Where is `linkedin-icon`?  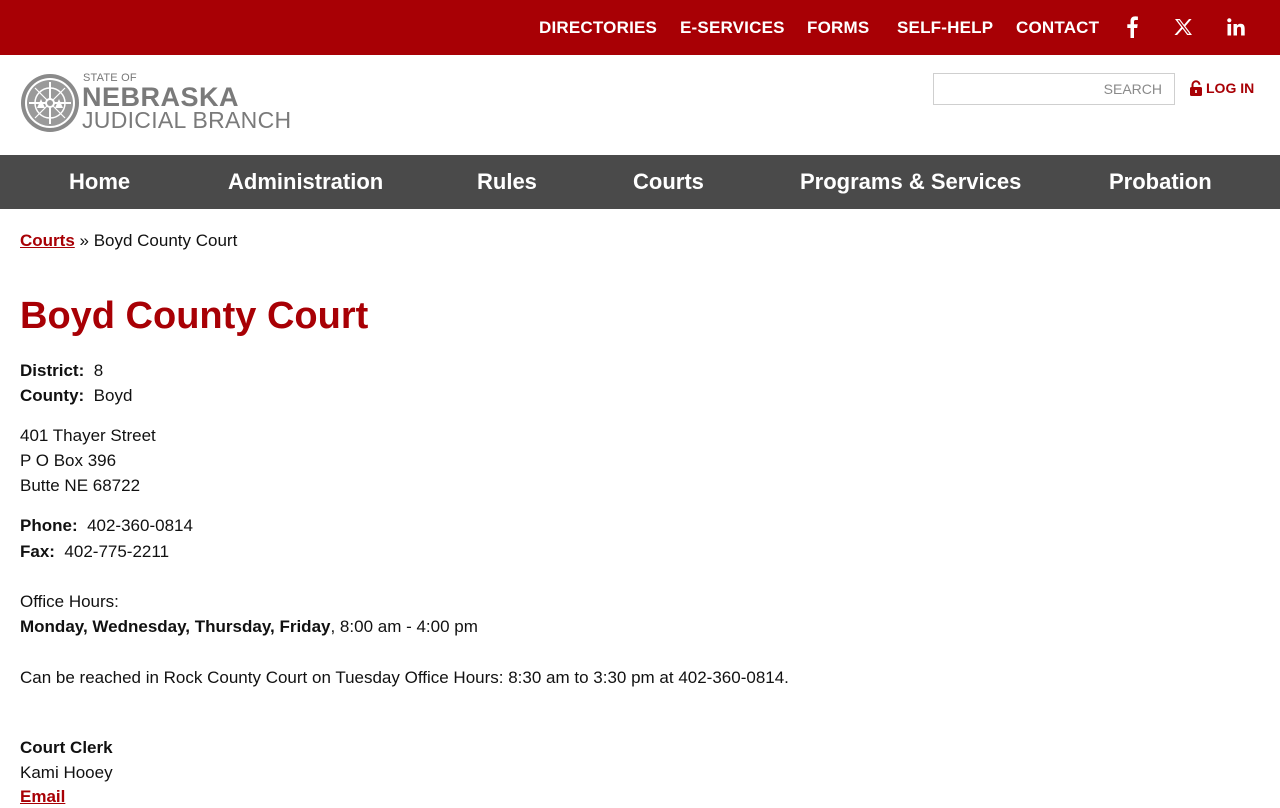 linkedin-icon is located at coordinates (1236, 27).